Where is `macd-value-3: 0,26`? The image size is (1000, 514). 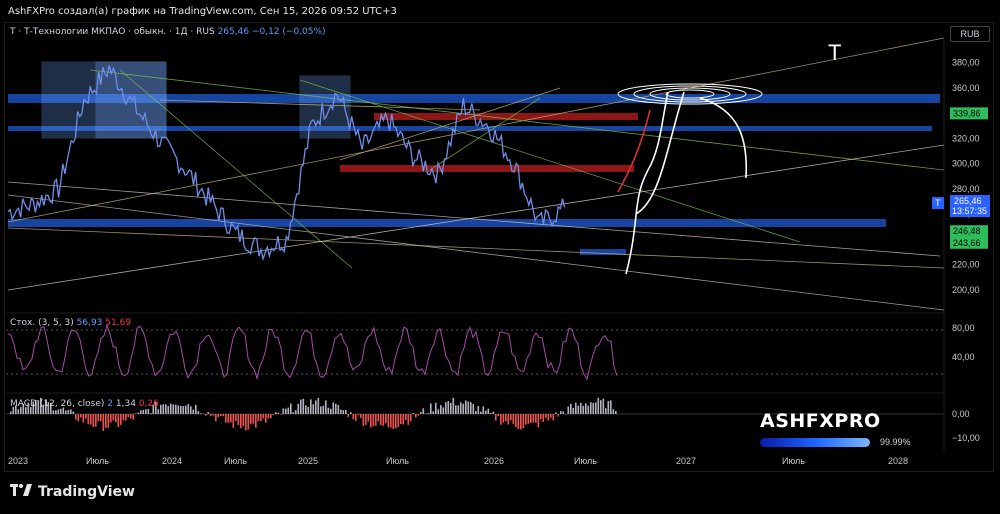
macd-value-3: 0,26 is located at coordinates (148, 404).